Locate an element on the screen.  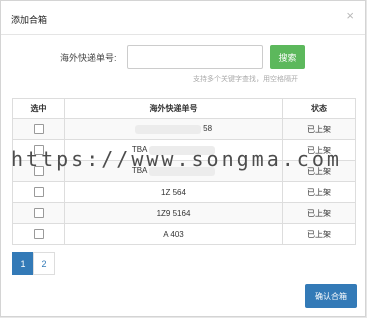
search-button: 搜索 is located at coordinates (287, 57).